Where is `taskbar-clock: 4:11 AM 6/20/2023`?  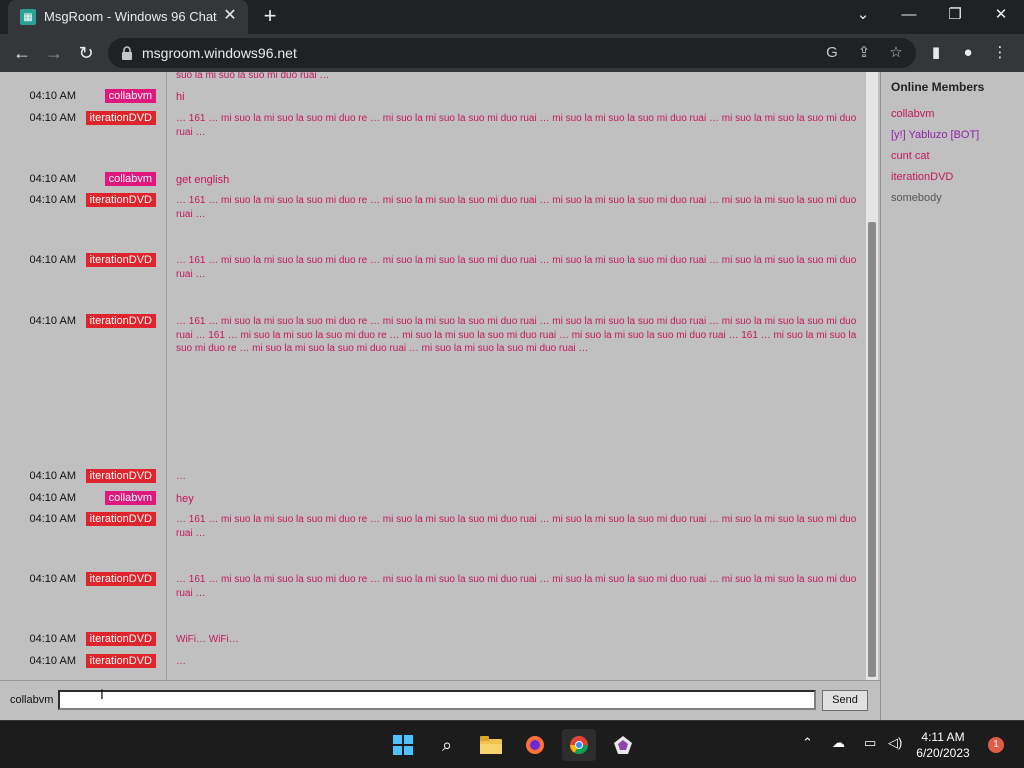
taskbar-clock: 4:11 AM 6/20/2023 is located at coordinates (943, 745).